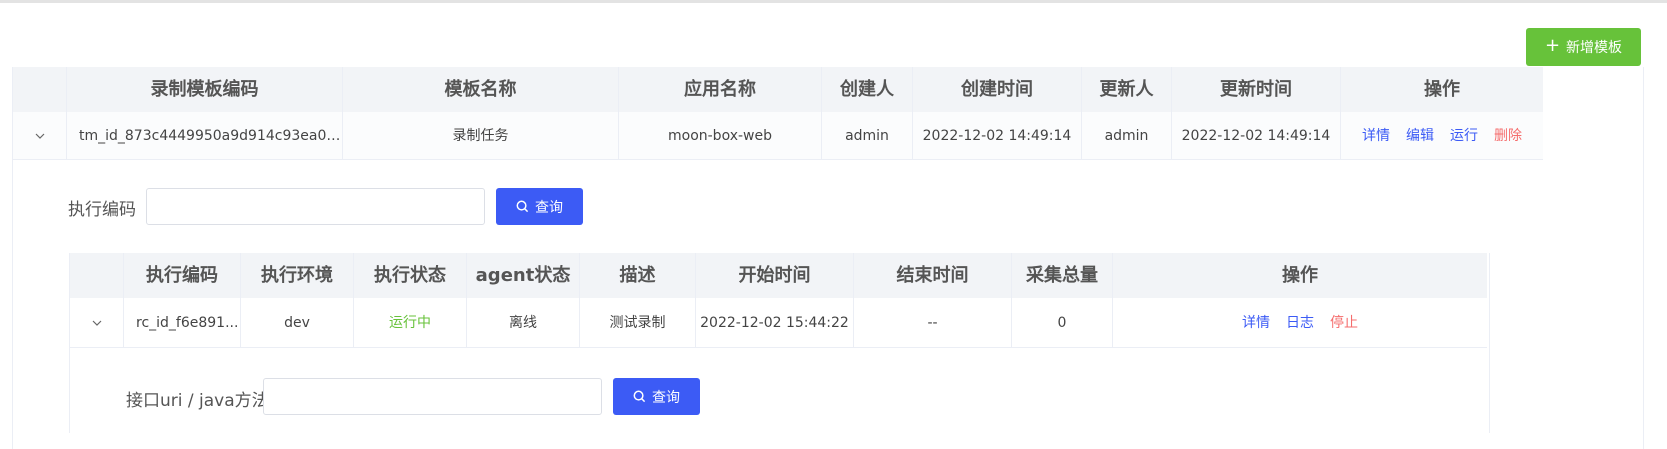 Image resolution: width=1667 pixels, height=449 pixels. Describe the element at coordinates (523, 322) in the screenshot. I see `exec-agent-cell: 离线` at that location.